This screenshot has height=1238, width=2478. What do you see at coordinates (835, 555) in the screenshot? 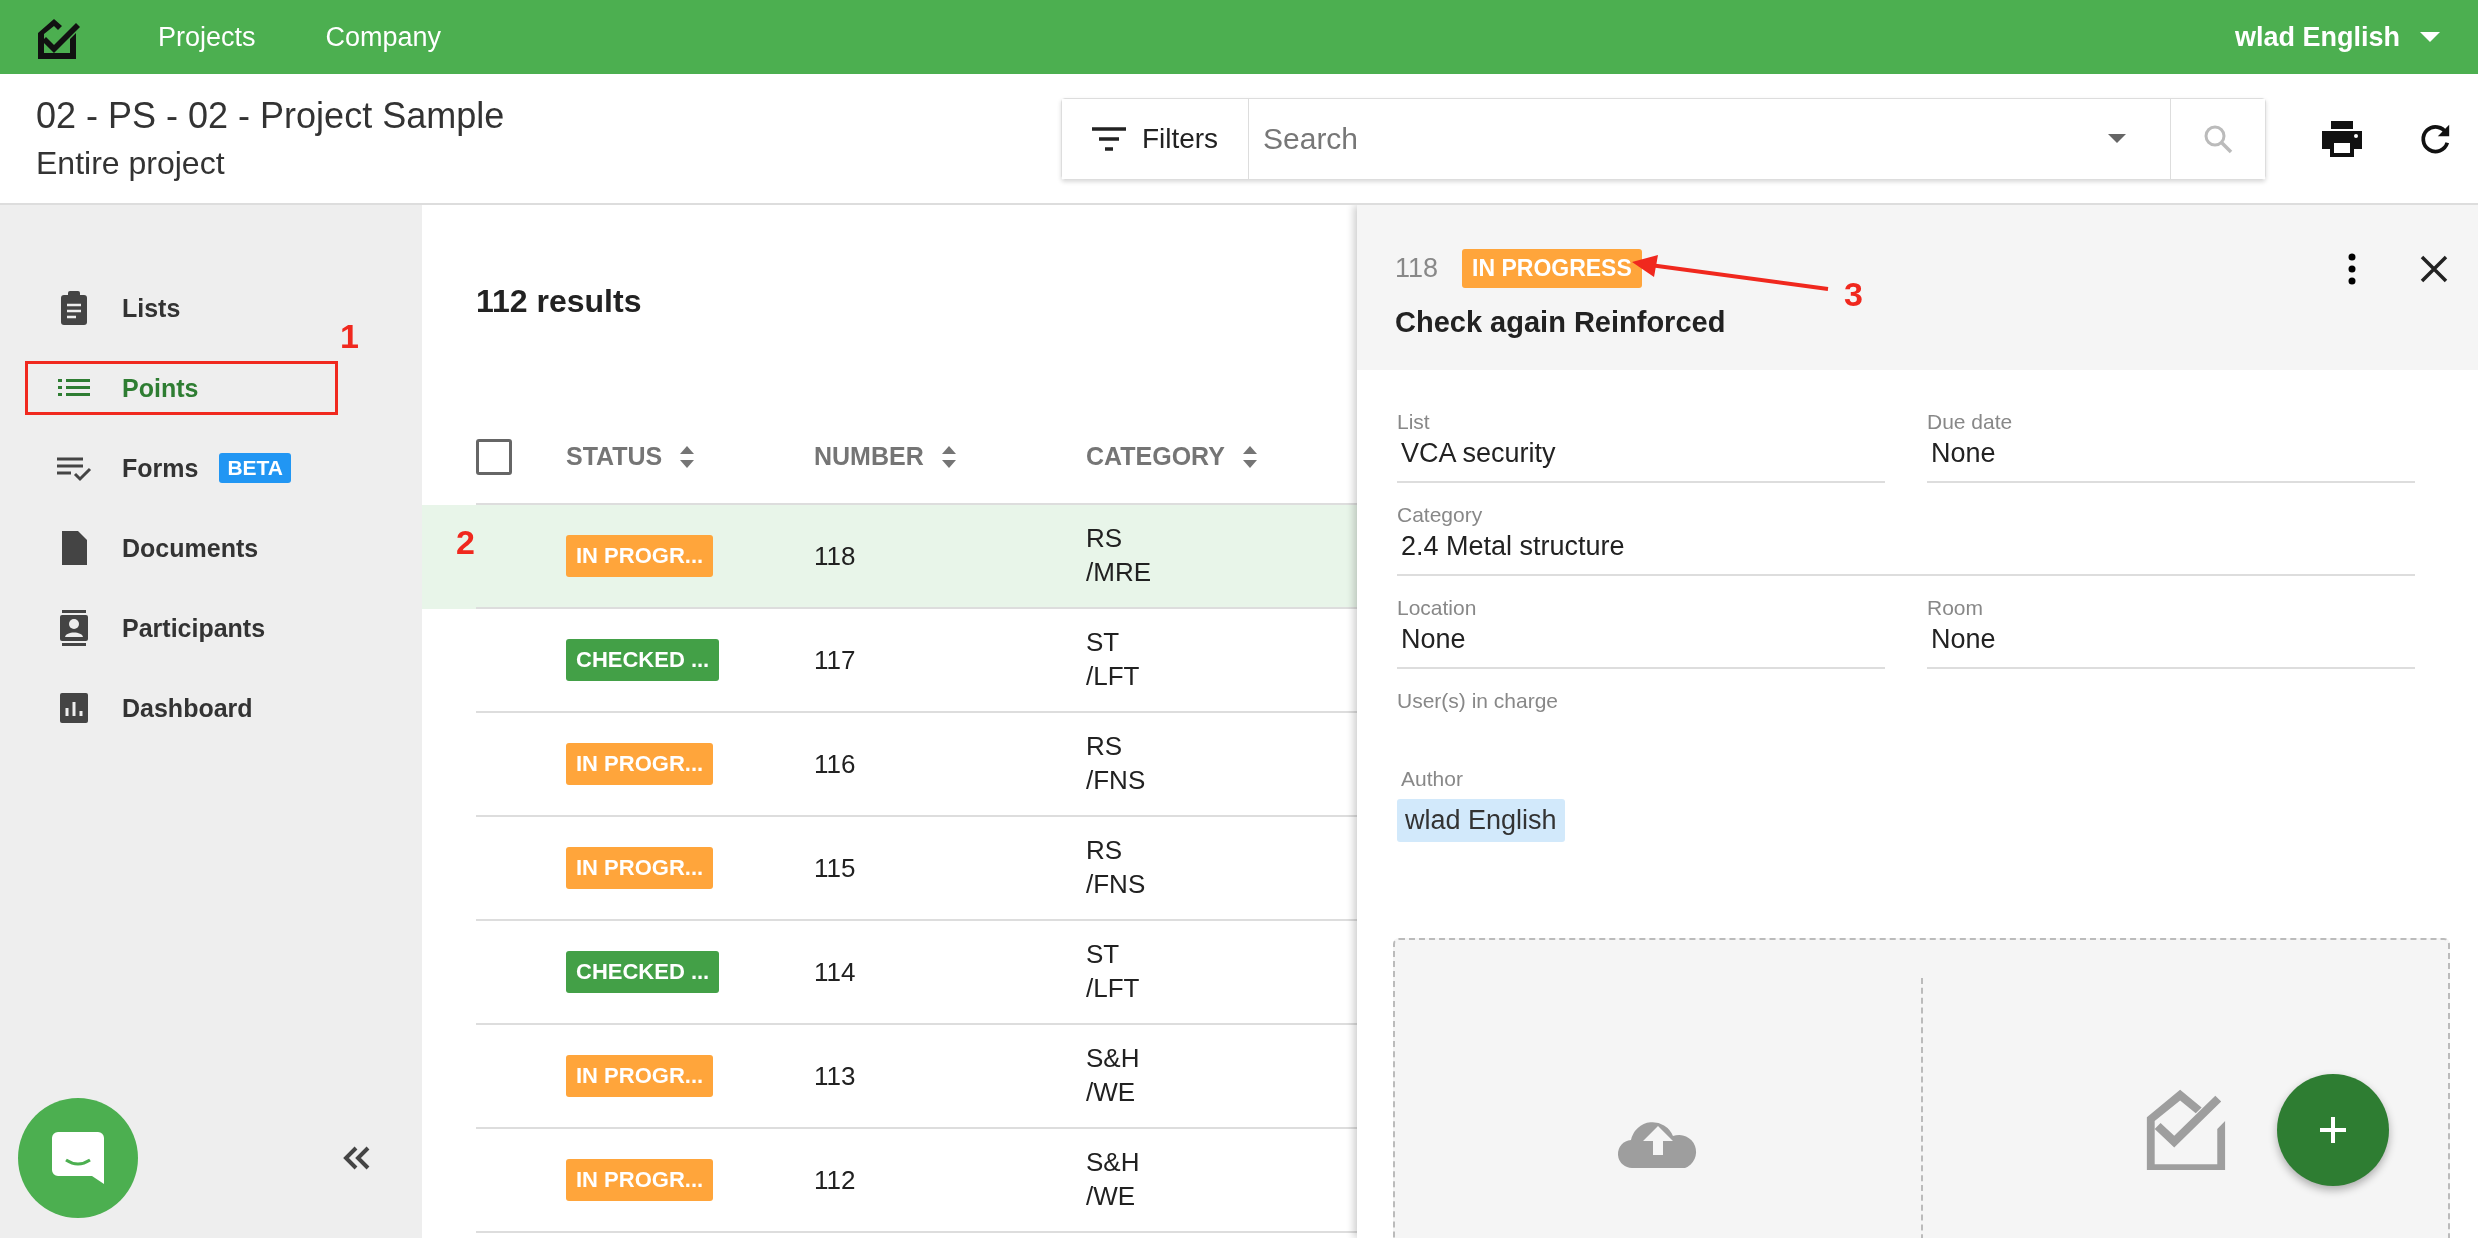
I see `table-cell: 118` at bounding box center [835, 555].